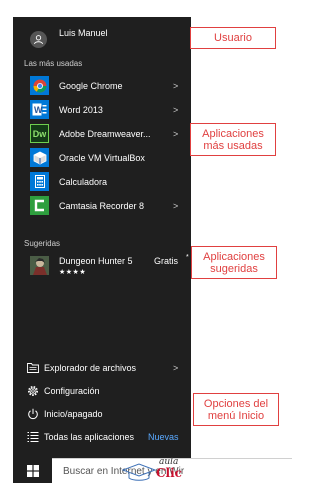  What do you see at coordinates (39, 133) in the screenshot?
I see `dreamweaver-icon: Dw` at bounding box center [39, 133].